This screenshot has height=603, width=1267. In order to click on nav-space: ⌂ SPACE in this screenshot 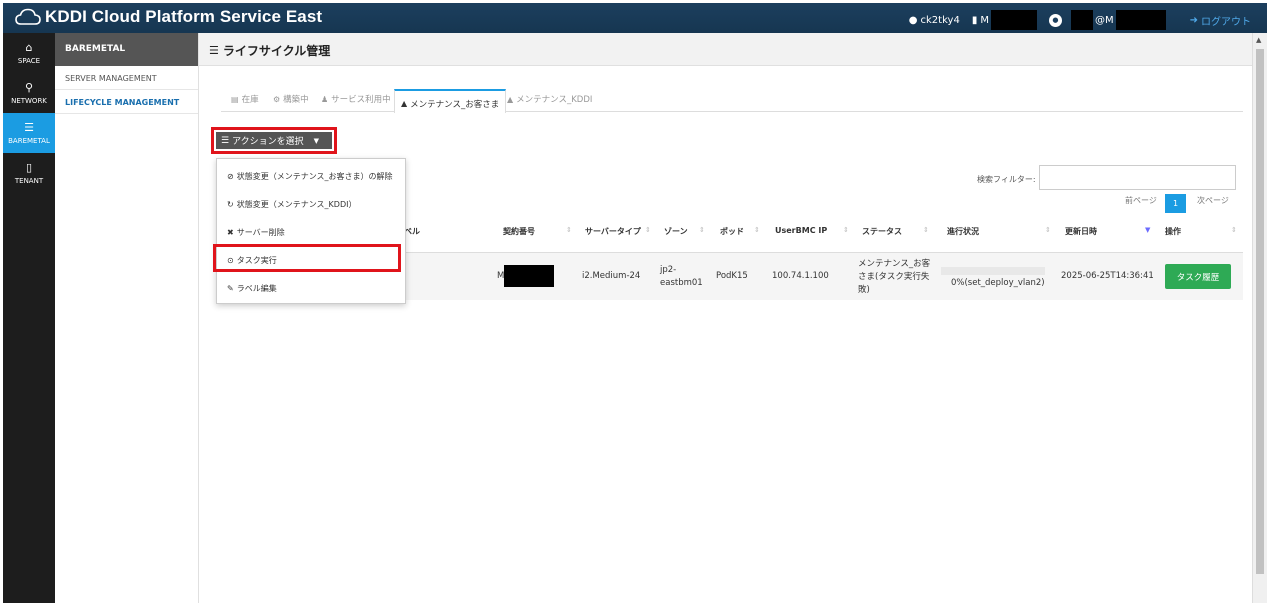, I will do `click(29, 53)`.